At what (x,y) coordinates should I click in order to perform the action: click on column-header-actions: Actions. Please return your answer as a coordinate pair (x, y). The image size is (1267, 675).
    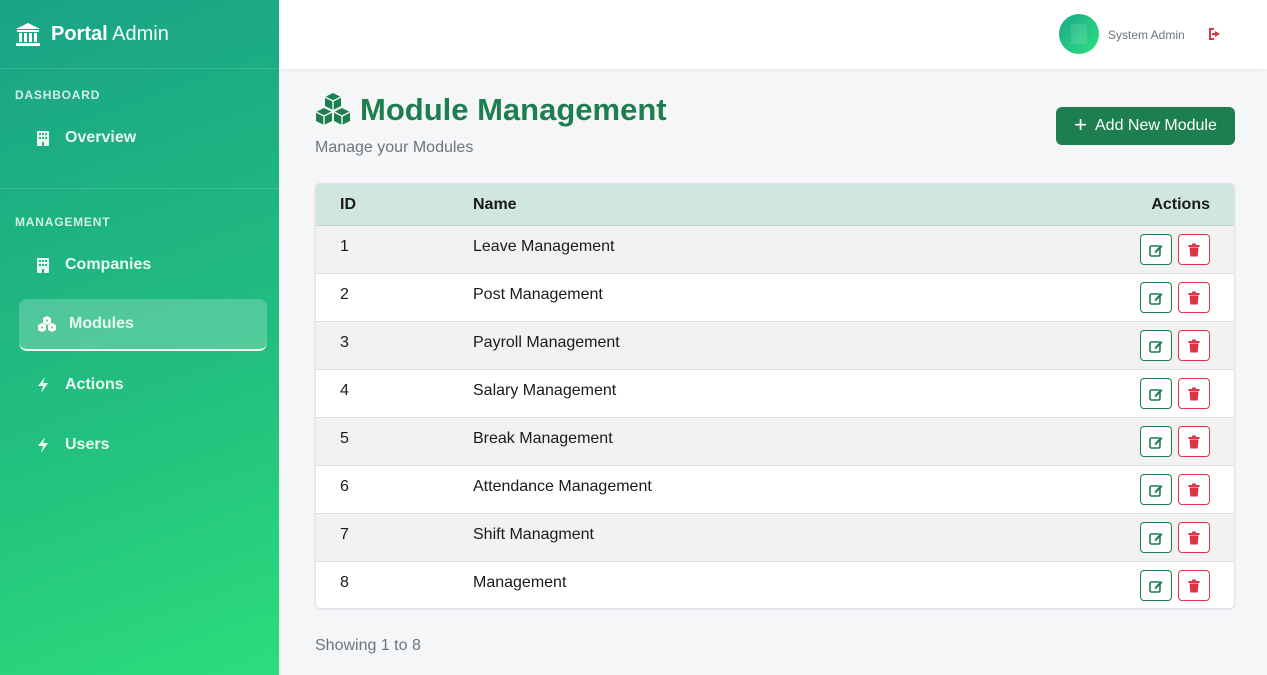
    Looking at the image, I should click on (1180, 204).